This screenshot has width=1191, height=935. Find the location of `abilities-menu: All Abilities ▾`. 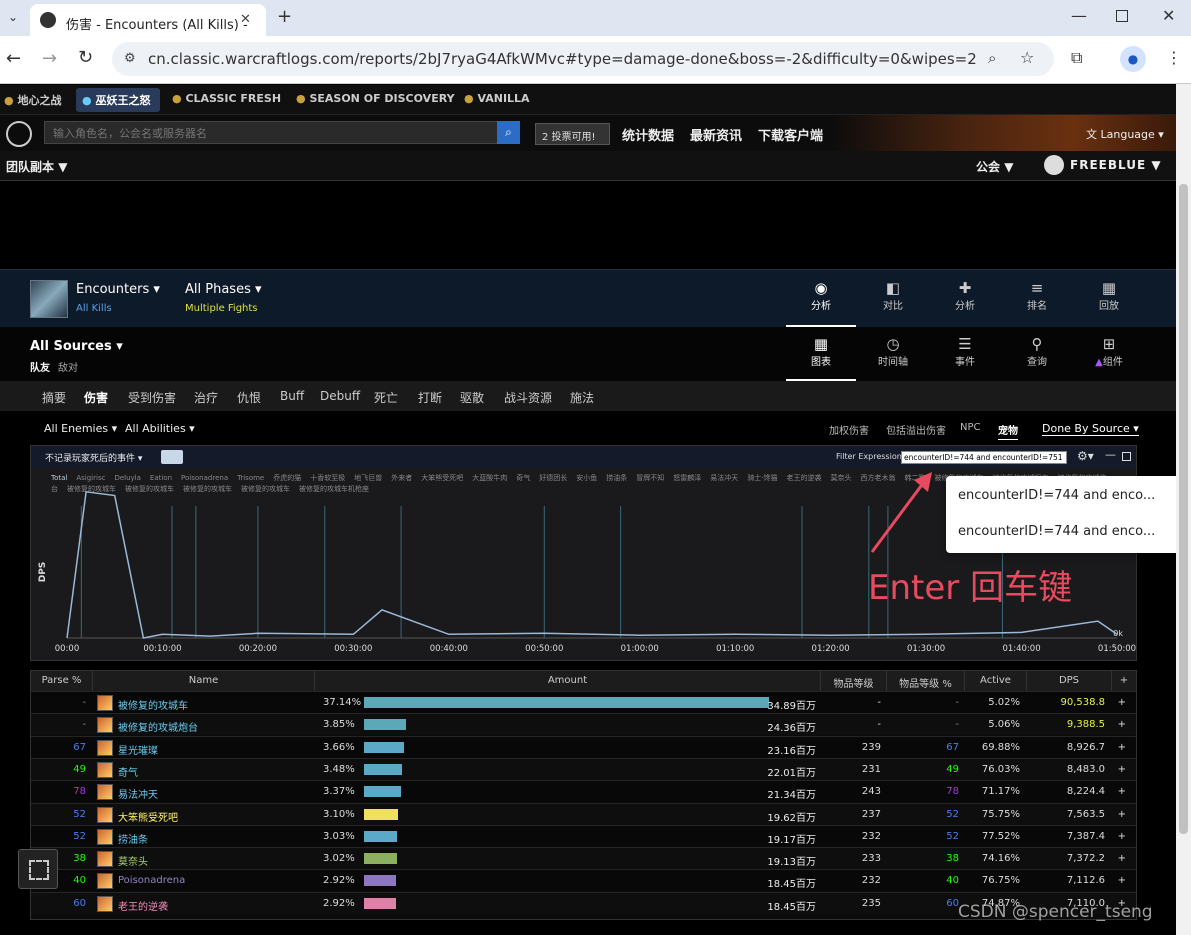

abilities-menu: All Abilities ▾ is located at coordinates (160, 428).